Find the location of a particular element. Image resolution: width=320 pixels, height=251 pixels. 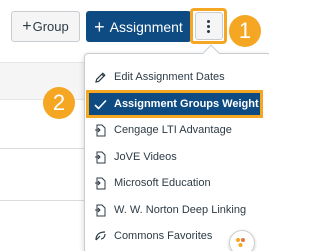

add-group-button: + Group is located at coordinates (45, 26).